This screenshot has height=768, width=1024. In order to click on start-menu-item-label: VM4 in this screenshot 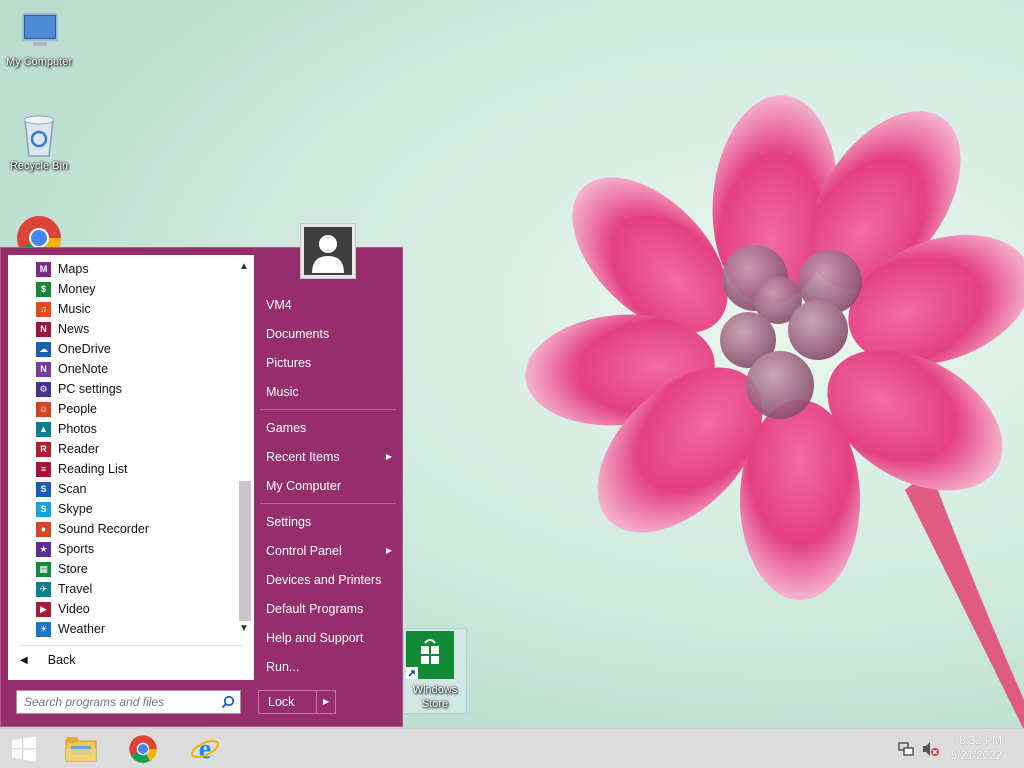, I will do `click(279, 305)`.